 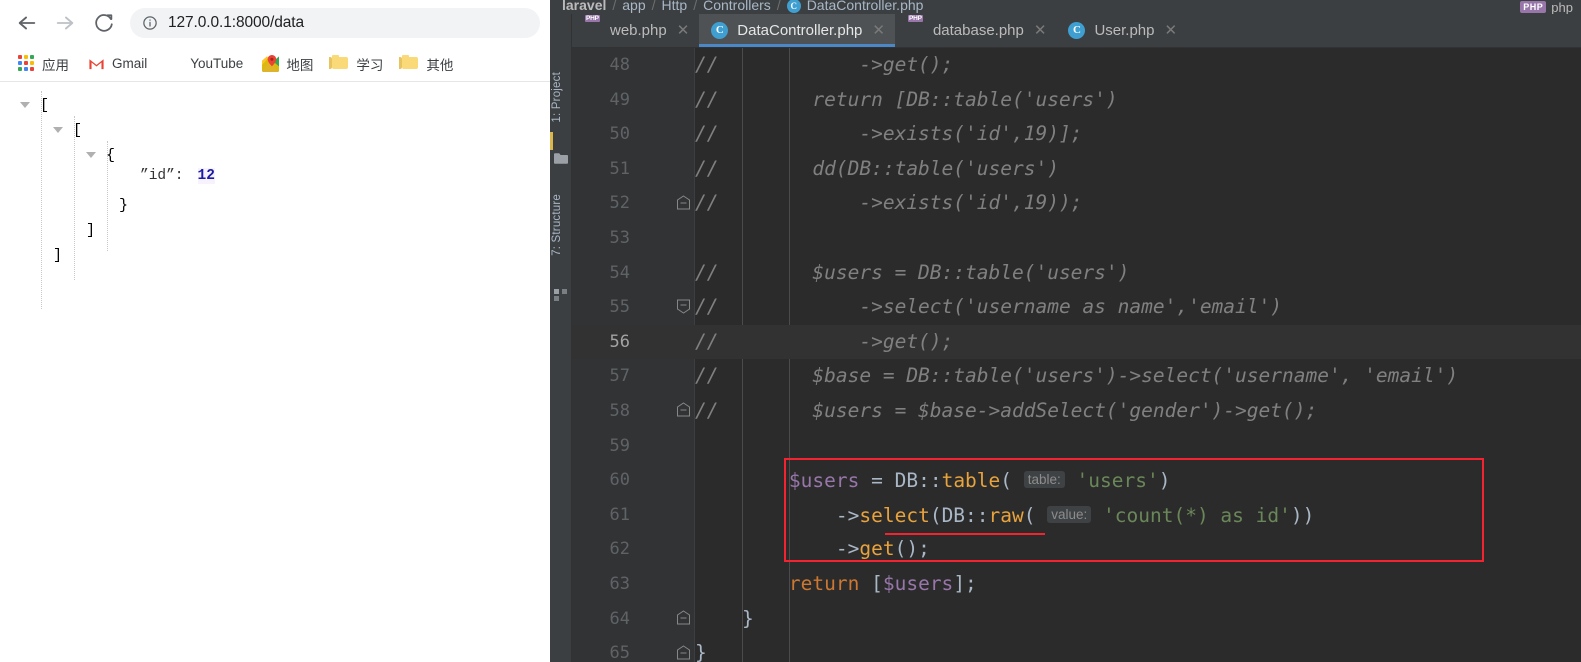 What do you see at coordinates (283, 230) in the screenshot?
I see `json-line: ]` at bounding box center [283, 230].